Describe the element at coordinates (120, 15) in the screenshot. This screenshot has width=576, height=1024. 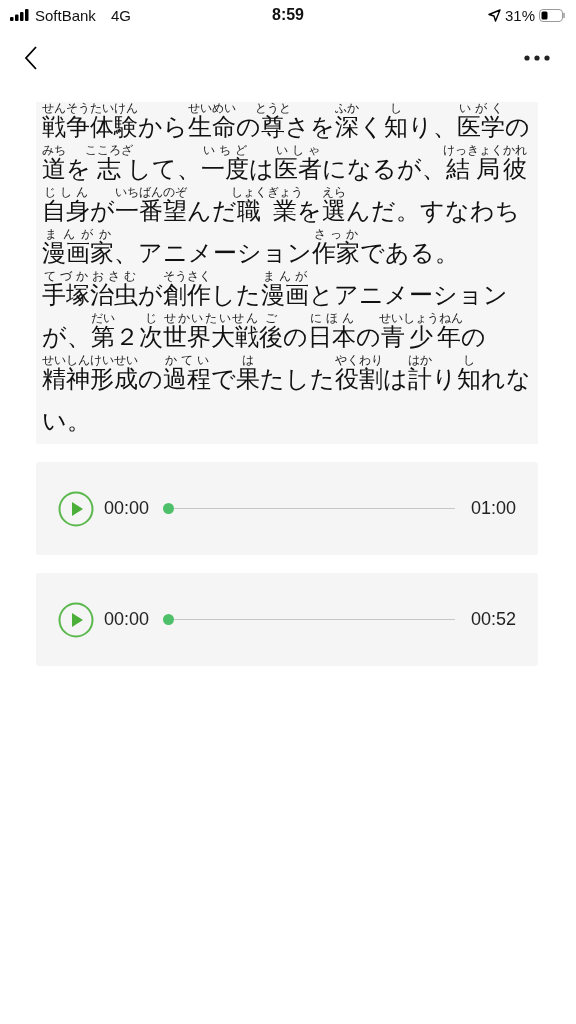
I see `network-type: 4G` at that location.